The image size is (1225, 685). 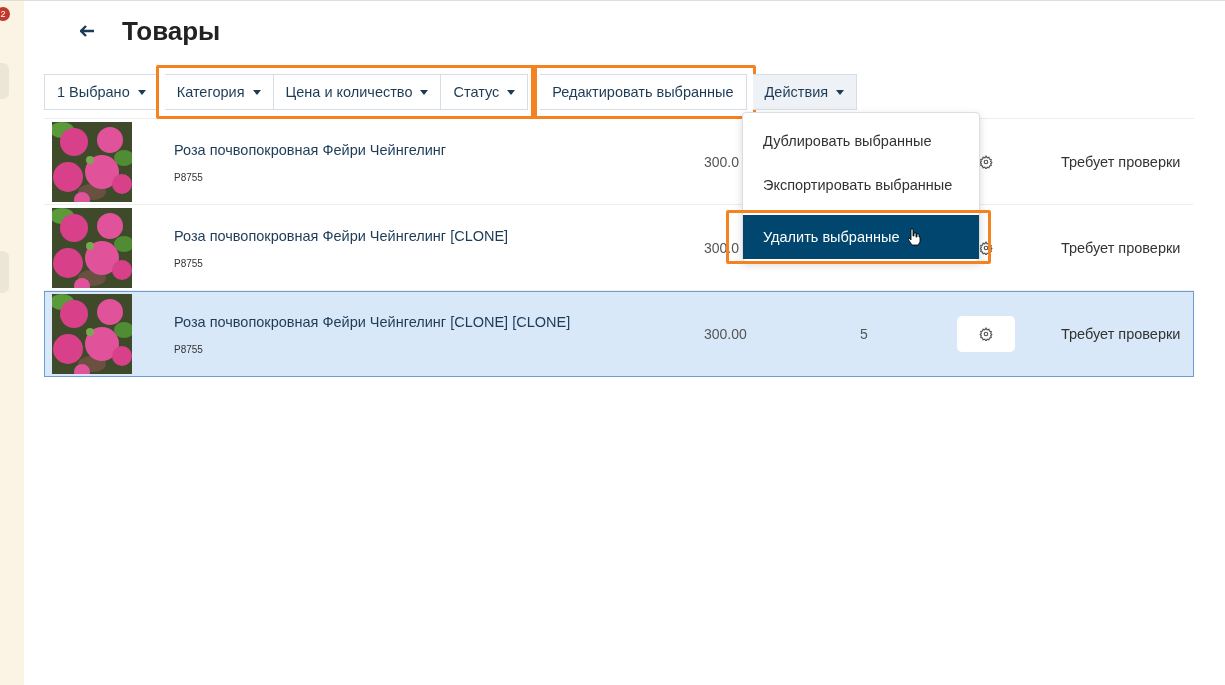 I want to click on toolbar-button: Категория, so click(x=219, y=92).